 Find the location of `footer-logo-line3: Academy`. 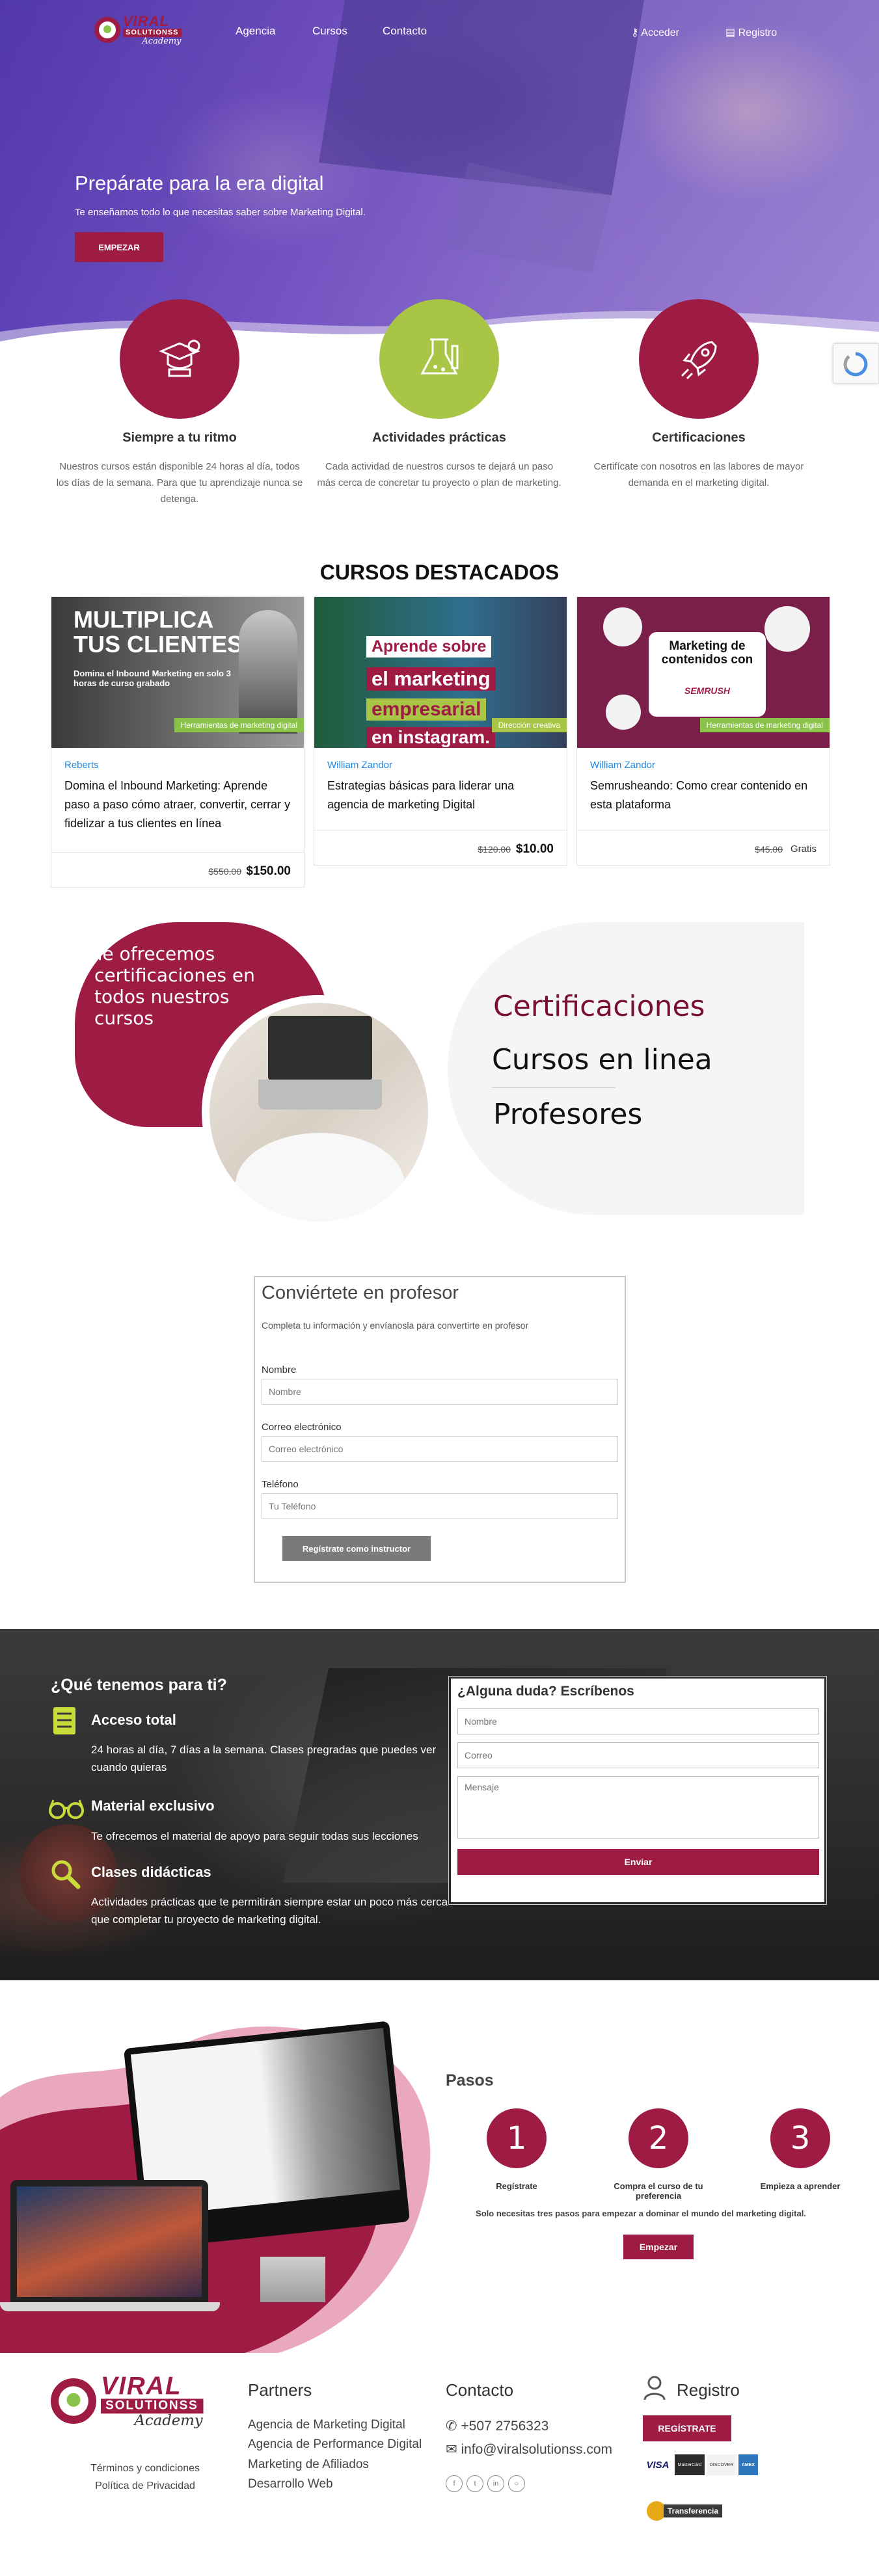

footer-logo-line3: Academy is located at coordinates (168, 2421).